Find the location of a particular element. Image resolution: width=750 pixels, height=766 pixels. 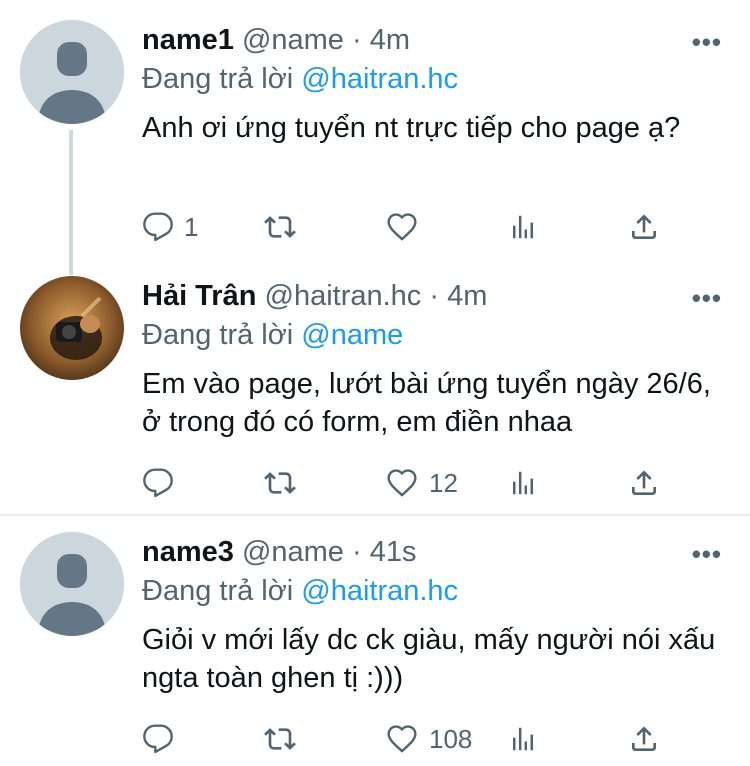

user-avatar is located at coordinates (72, 328).